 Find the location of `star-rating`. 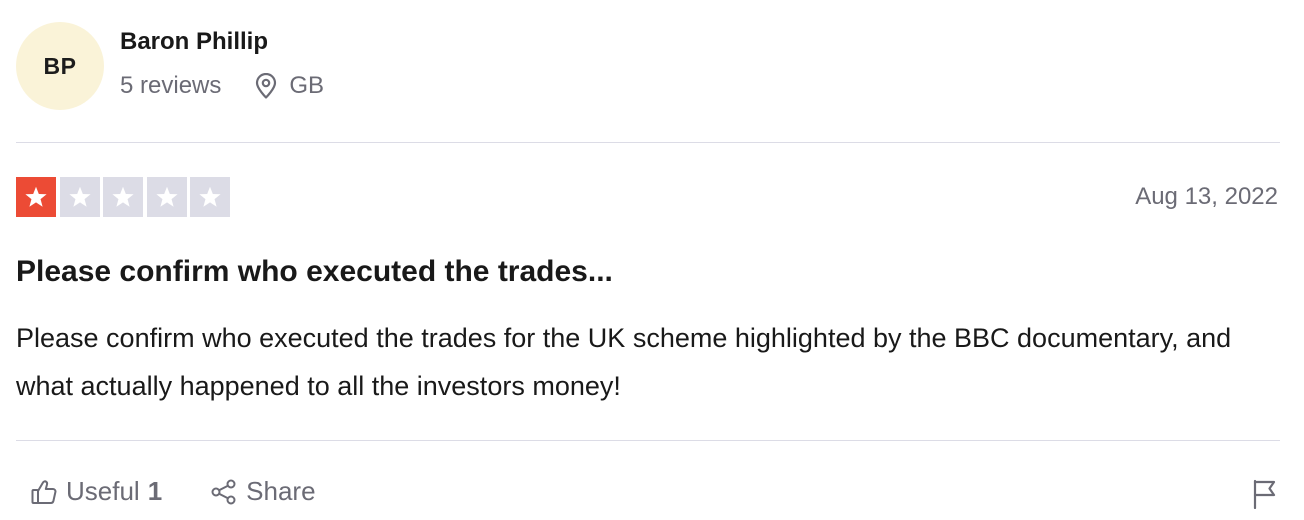

star-rating is located at coordinates (125, 197).